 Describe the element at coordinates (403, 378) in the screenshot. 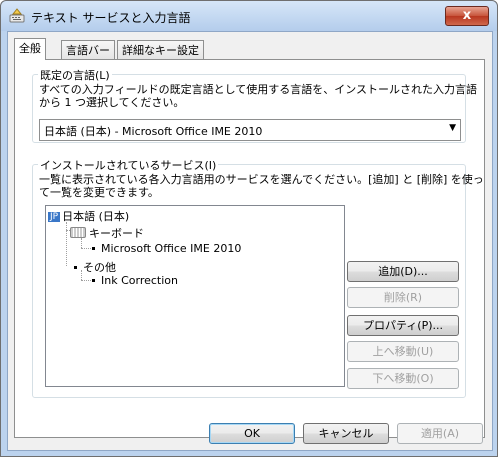

I see `move-down-button: 下へ移動(O)` at that location.